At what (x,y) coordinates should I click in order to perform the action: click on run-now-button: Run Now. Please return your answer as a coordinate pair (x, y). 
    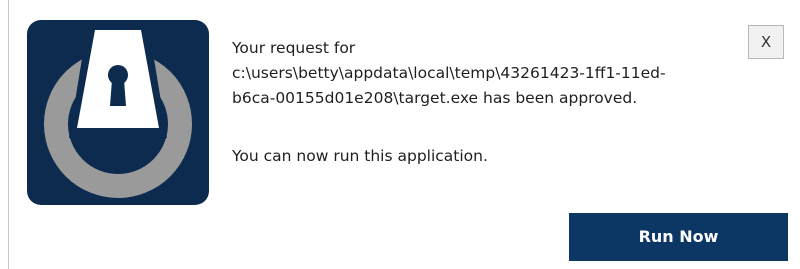
    Looking at the image, I should click on (678, 237).